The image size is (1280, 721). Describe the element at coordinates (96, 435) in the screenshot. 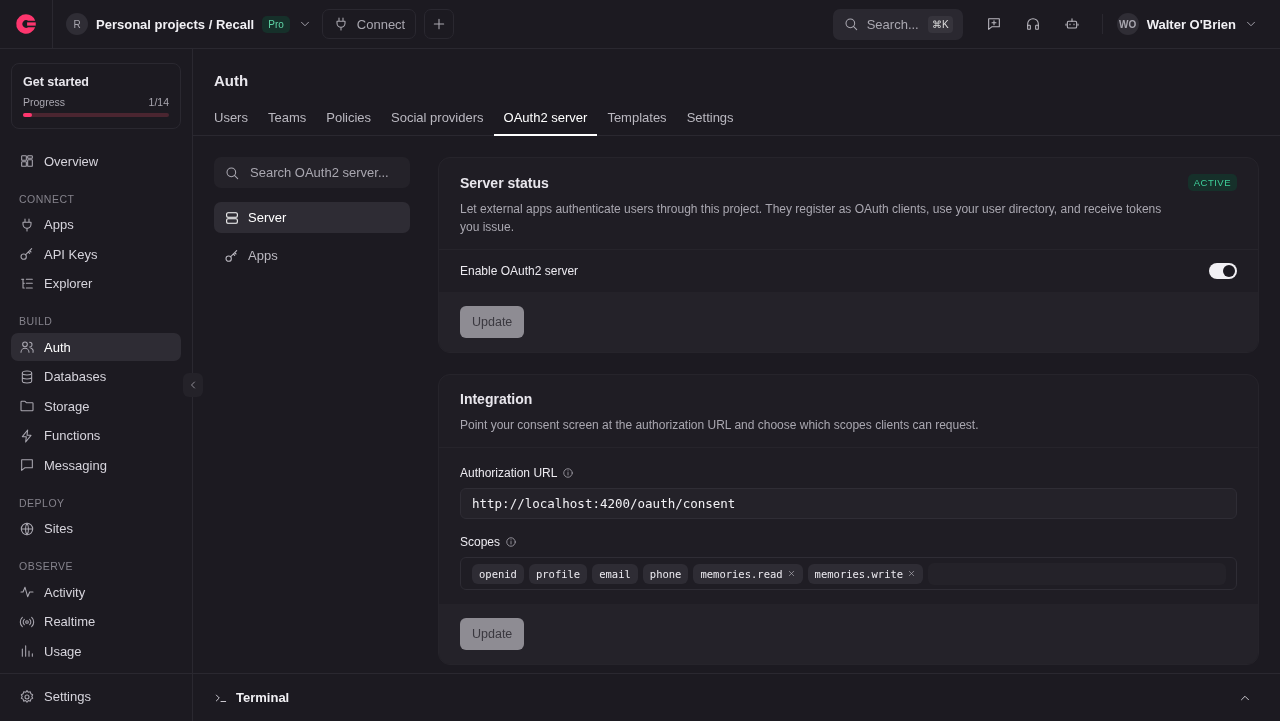

I see `nav-item: Functions` at that location.